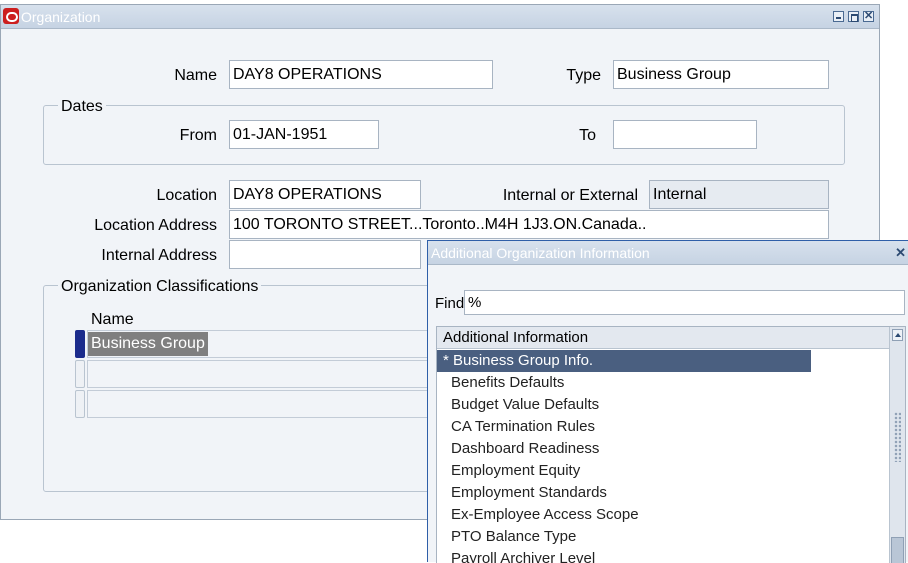 Image resolution: width=908 pixels, height=563 pixels. What do you see at coordinates (82, 107) in the screenshot?
I see `dates-group-title: Dates` at bounding box center [82, 107].